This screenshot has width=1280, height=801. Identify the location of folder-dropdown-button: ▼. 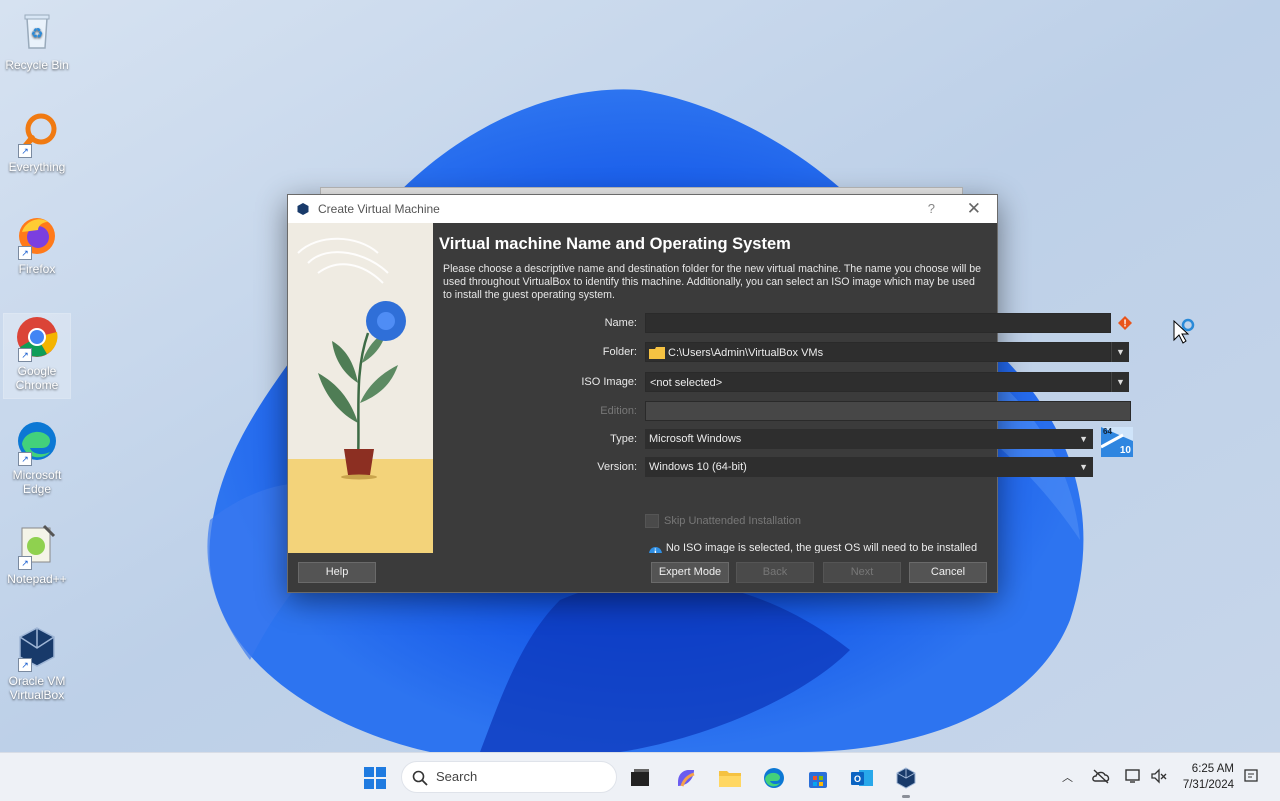
(1120, 352).